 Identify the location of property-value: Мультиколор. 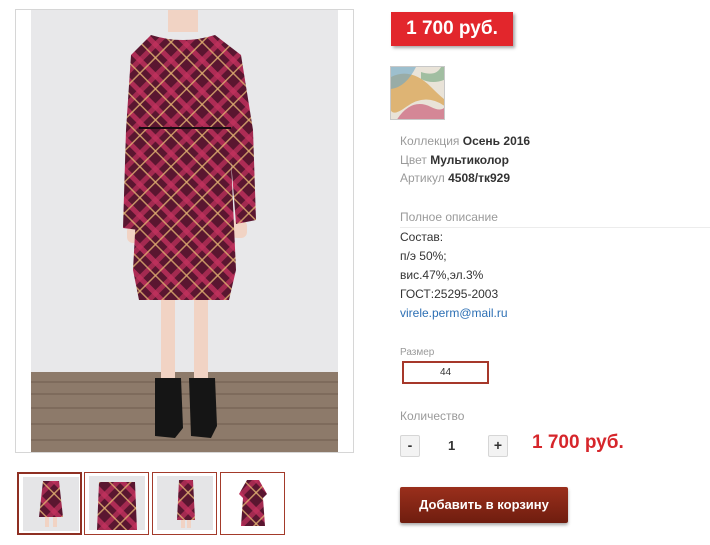
(469, 160).